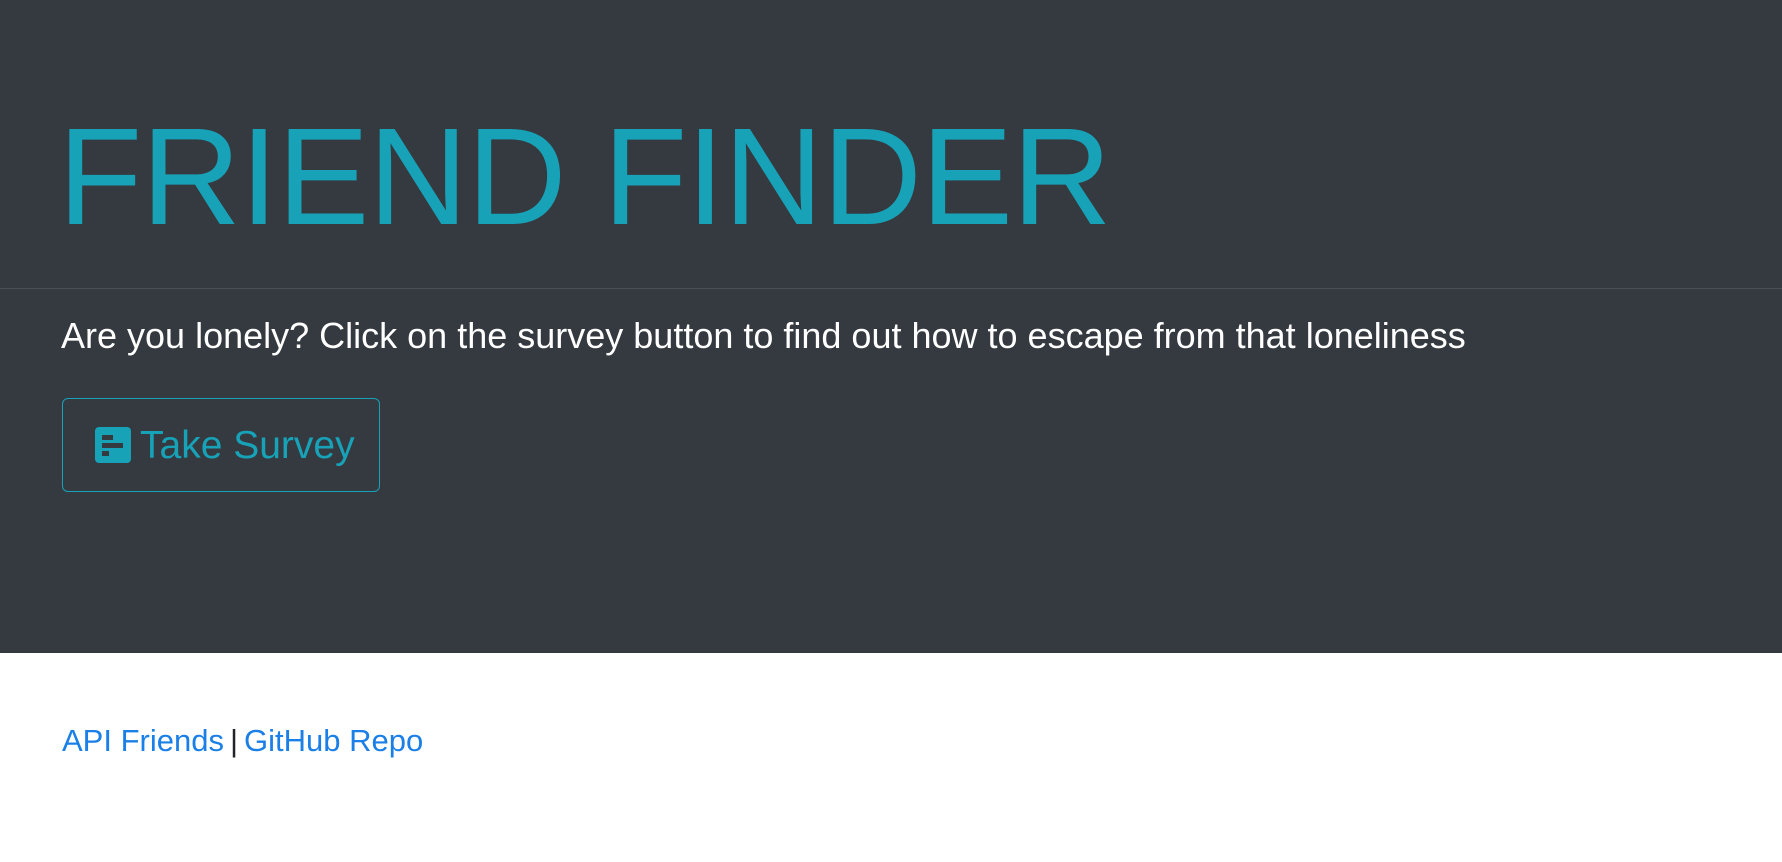  I want to click on page-title: FRIEND FINDER, so click(585, 177).